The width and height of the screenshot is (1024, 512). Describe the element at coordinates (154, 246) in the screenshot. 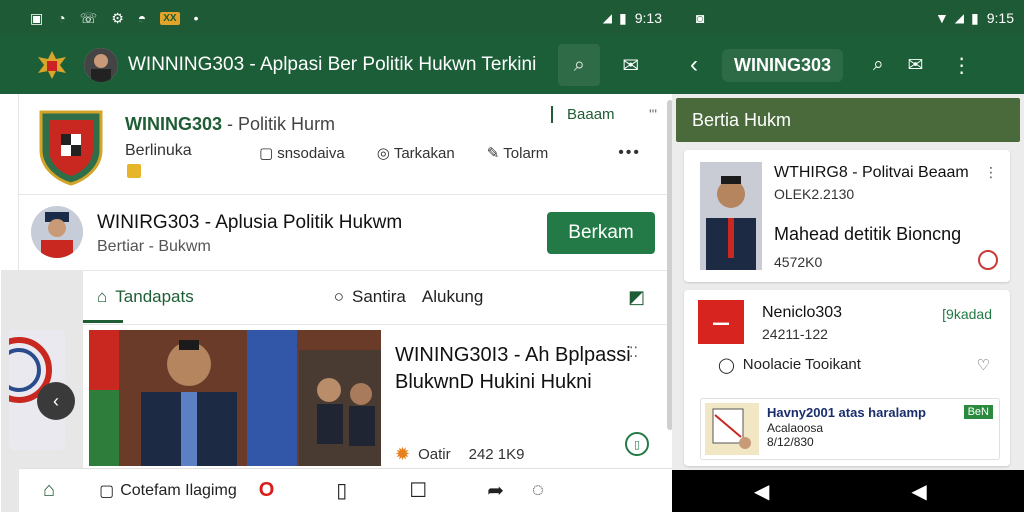

I see `channel-subtitle: Bertiar - Bukwm` at that location.